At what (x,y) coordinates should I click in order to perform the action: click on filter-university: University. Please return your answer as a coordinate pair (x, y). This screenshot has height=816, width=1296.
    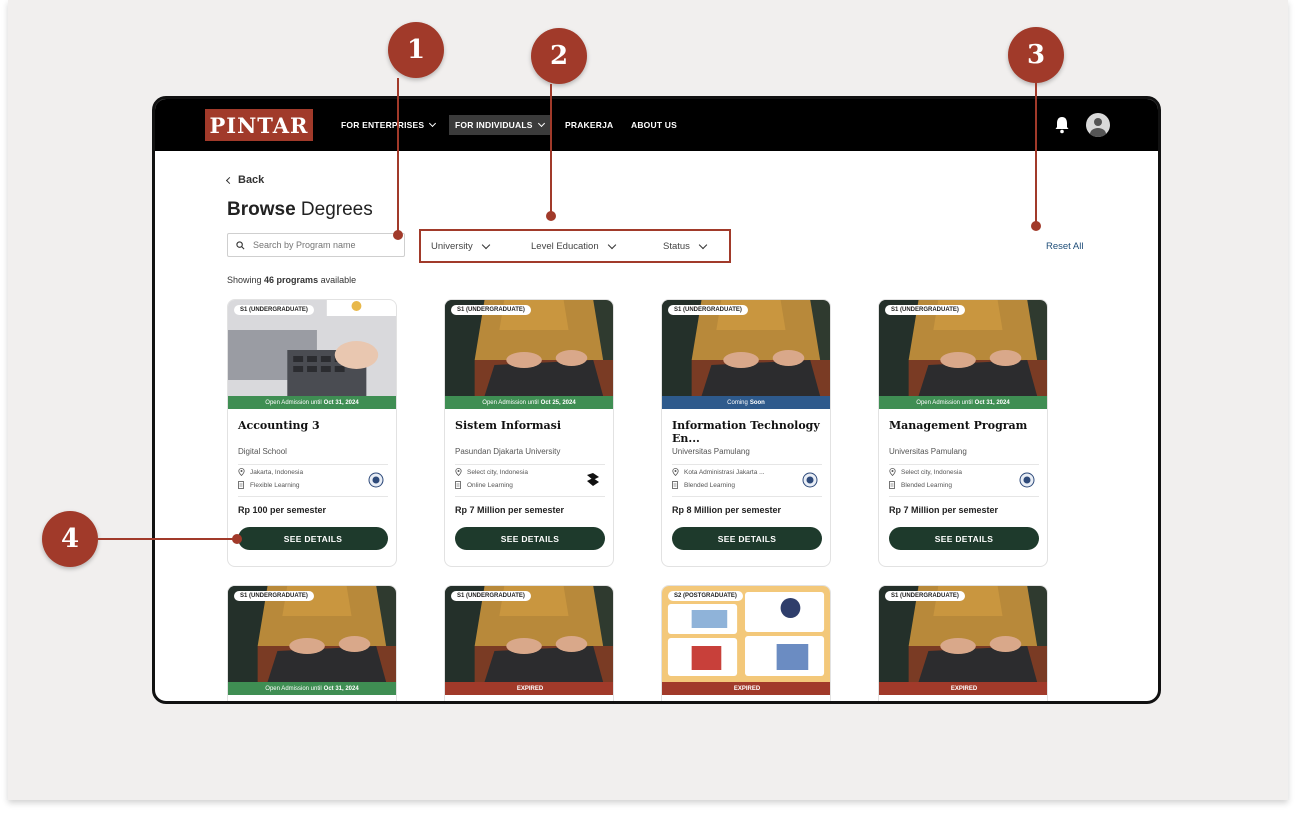
    Looking at the image, I should click on (481, 246).